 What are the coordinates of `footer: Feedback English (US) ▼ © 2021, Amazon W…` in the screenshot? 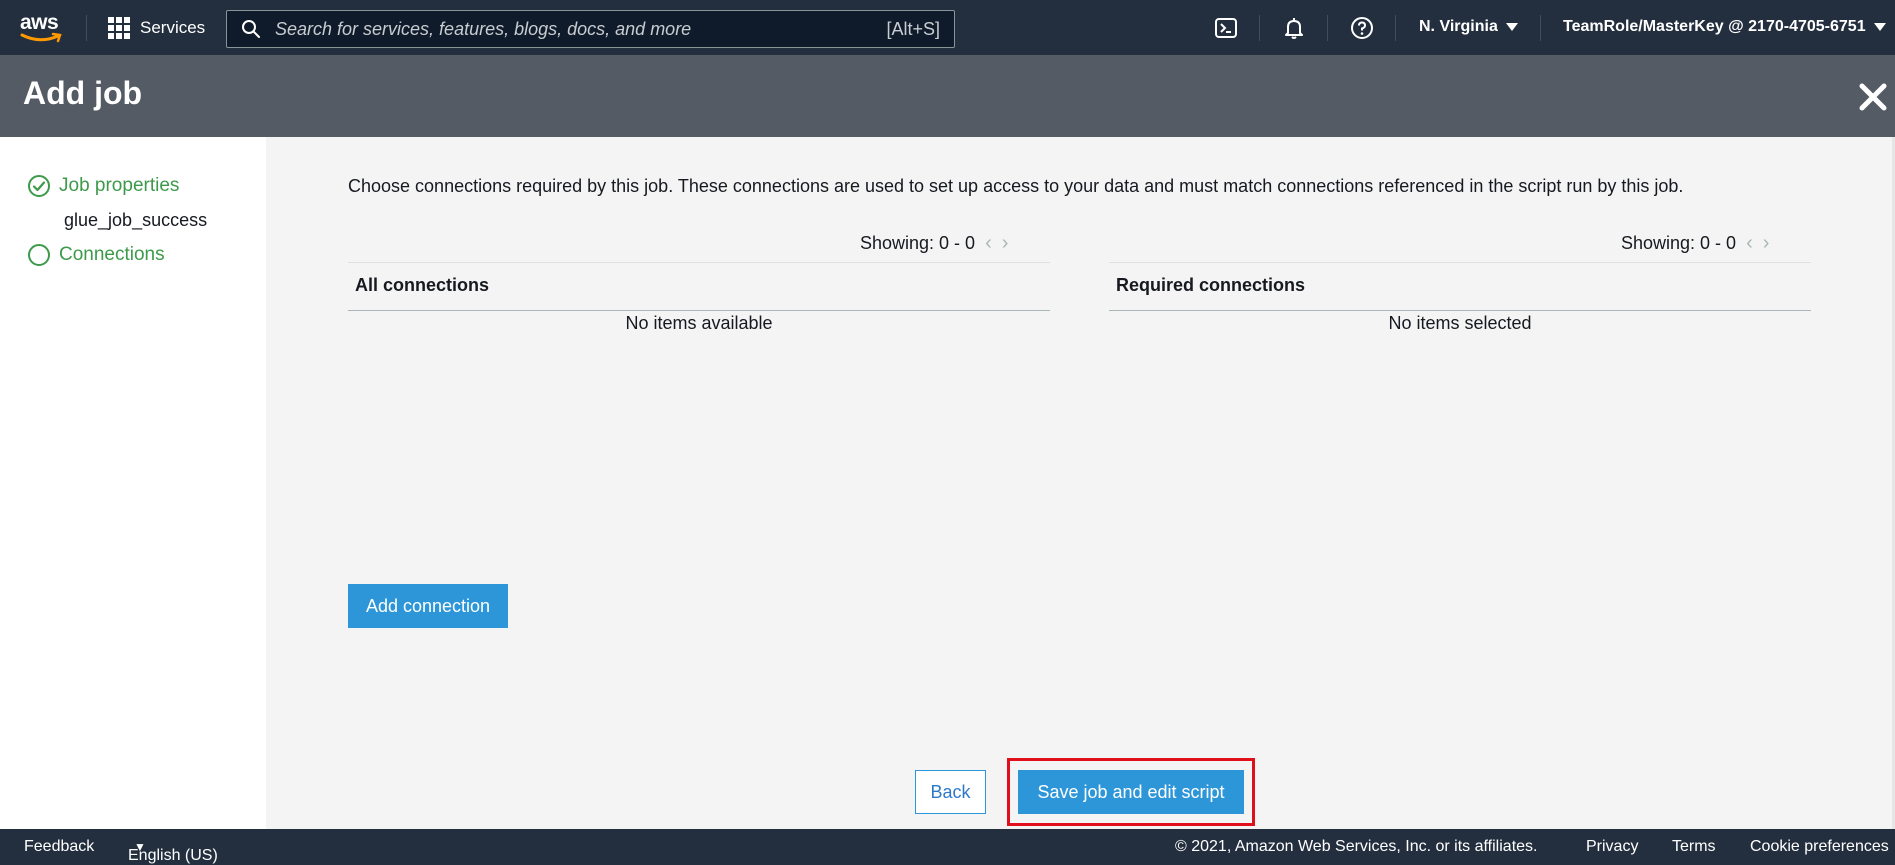 It's located at (947, 847).